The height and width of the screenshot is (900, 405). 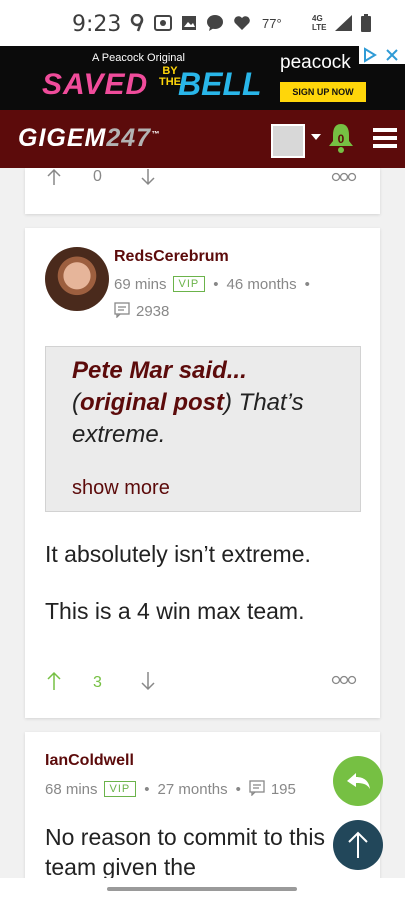 I want to click on heart-icon, so click(x=242, y=23).